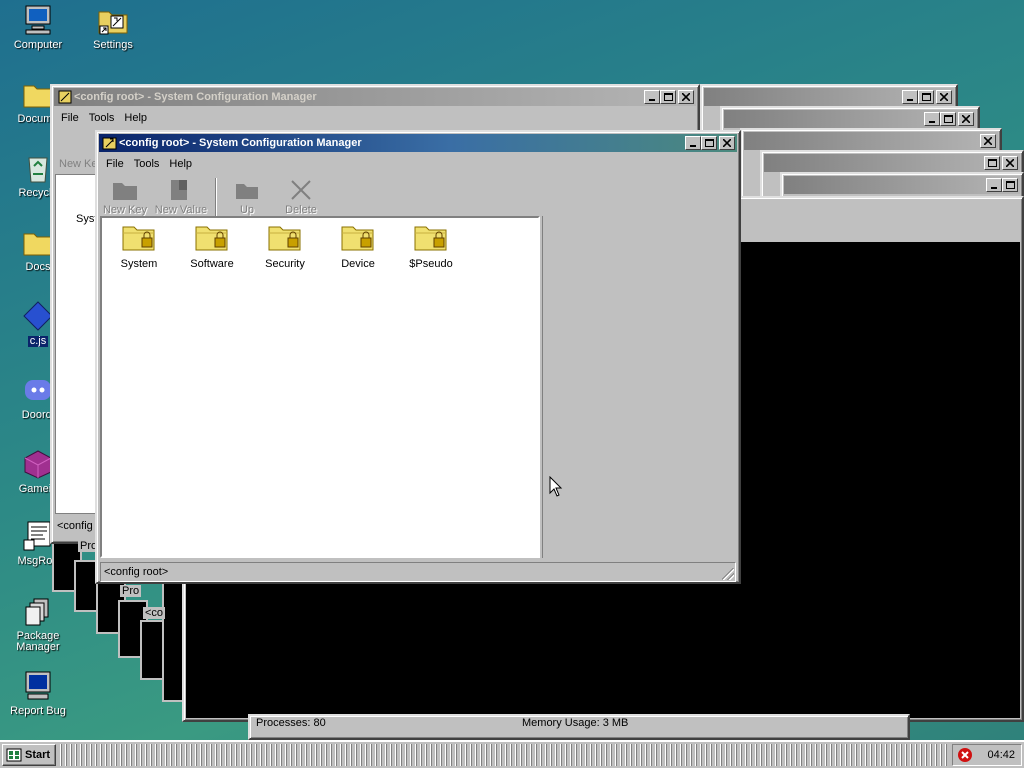  What do you see at coordinates (216, 197) in the screenshot?
I see `toolbar-separator` at bounding box center [216, 197].